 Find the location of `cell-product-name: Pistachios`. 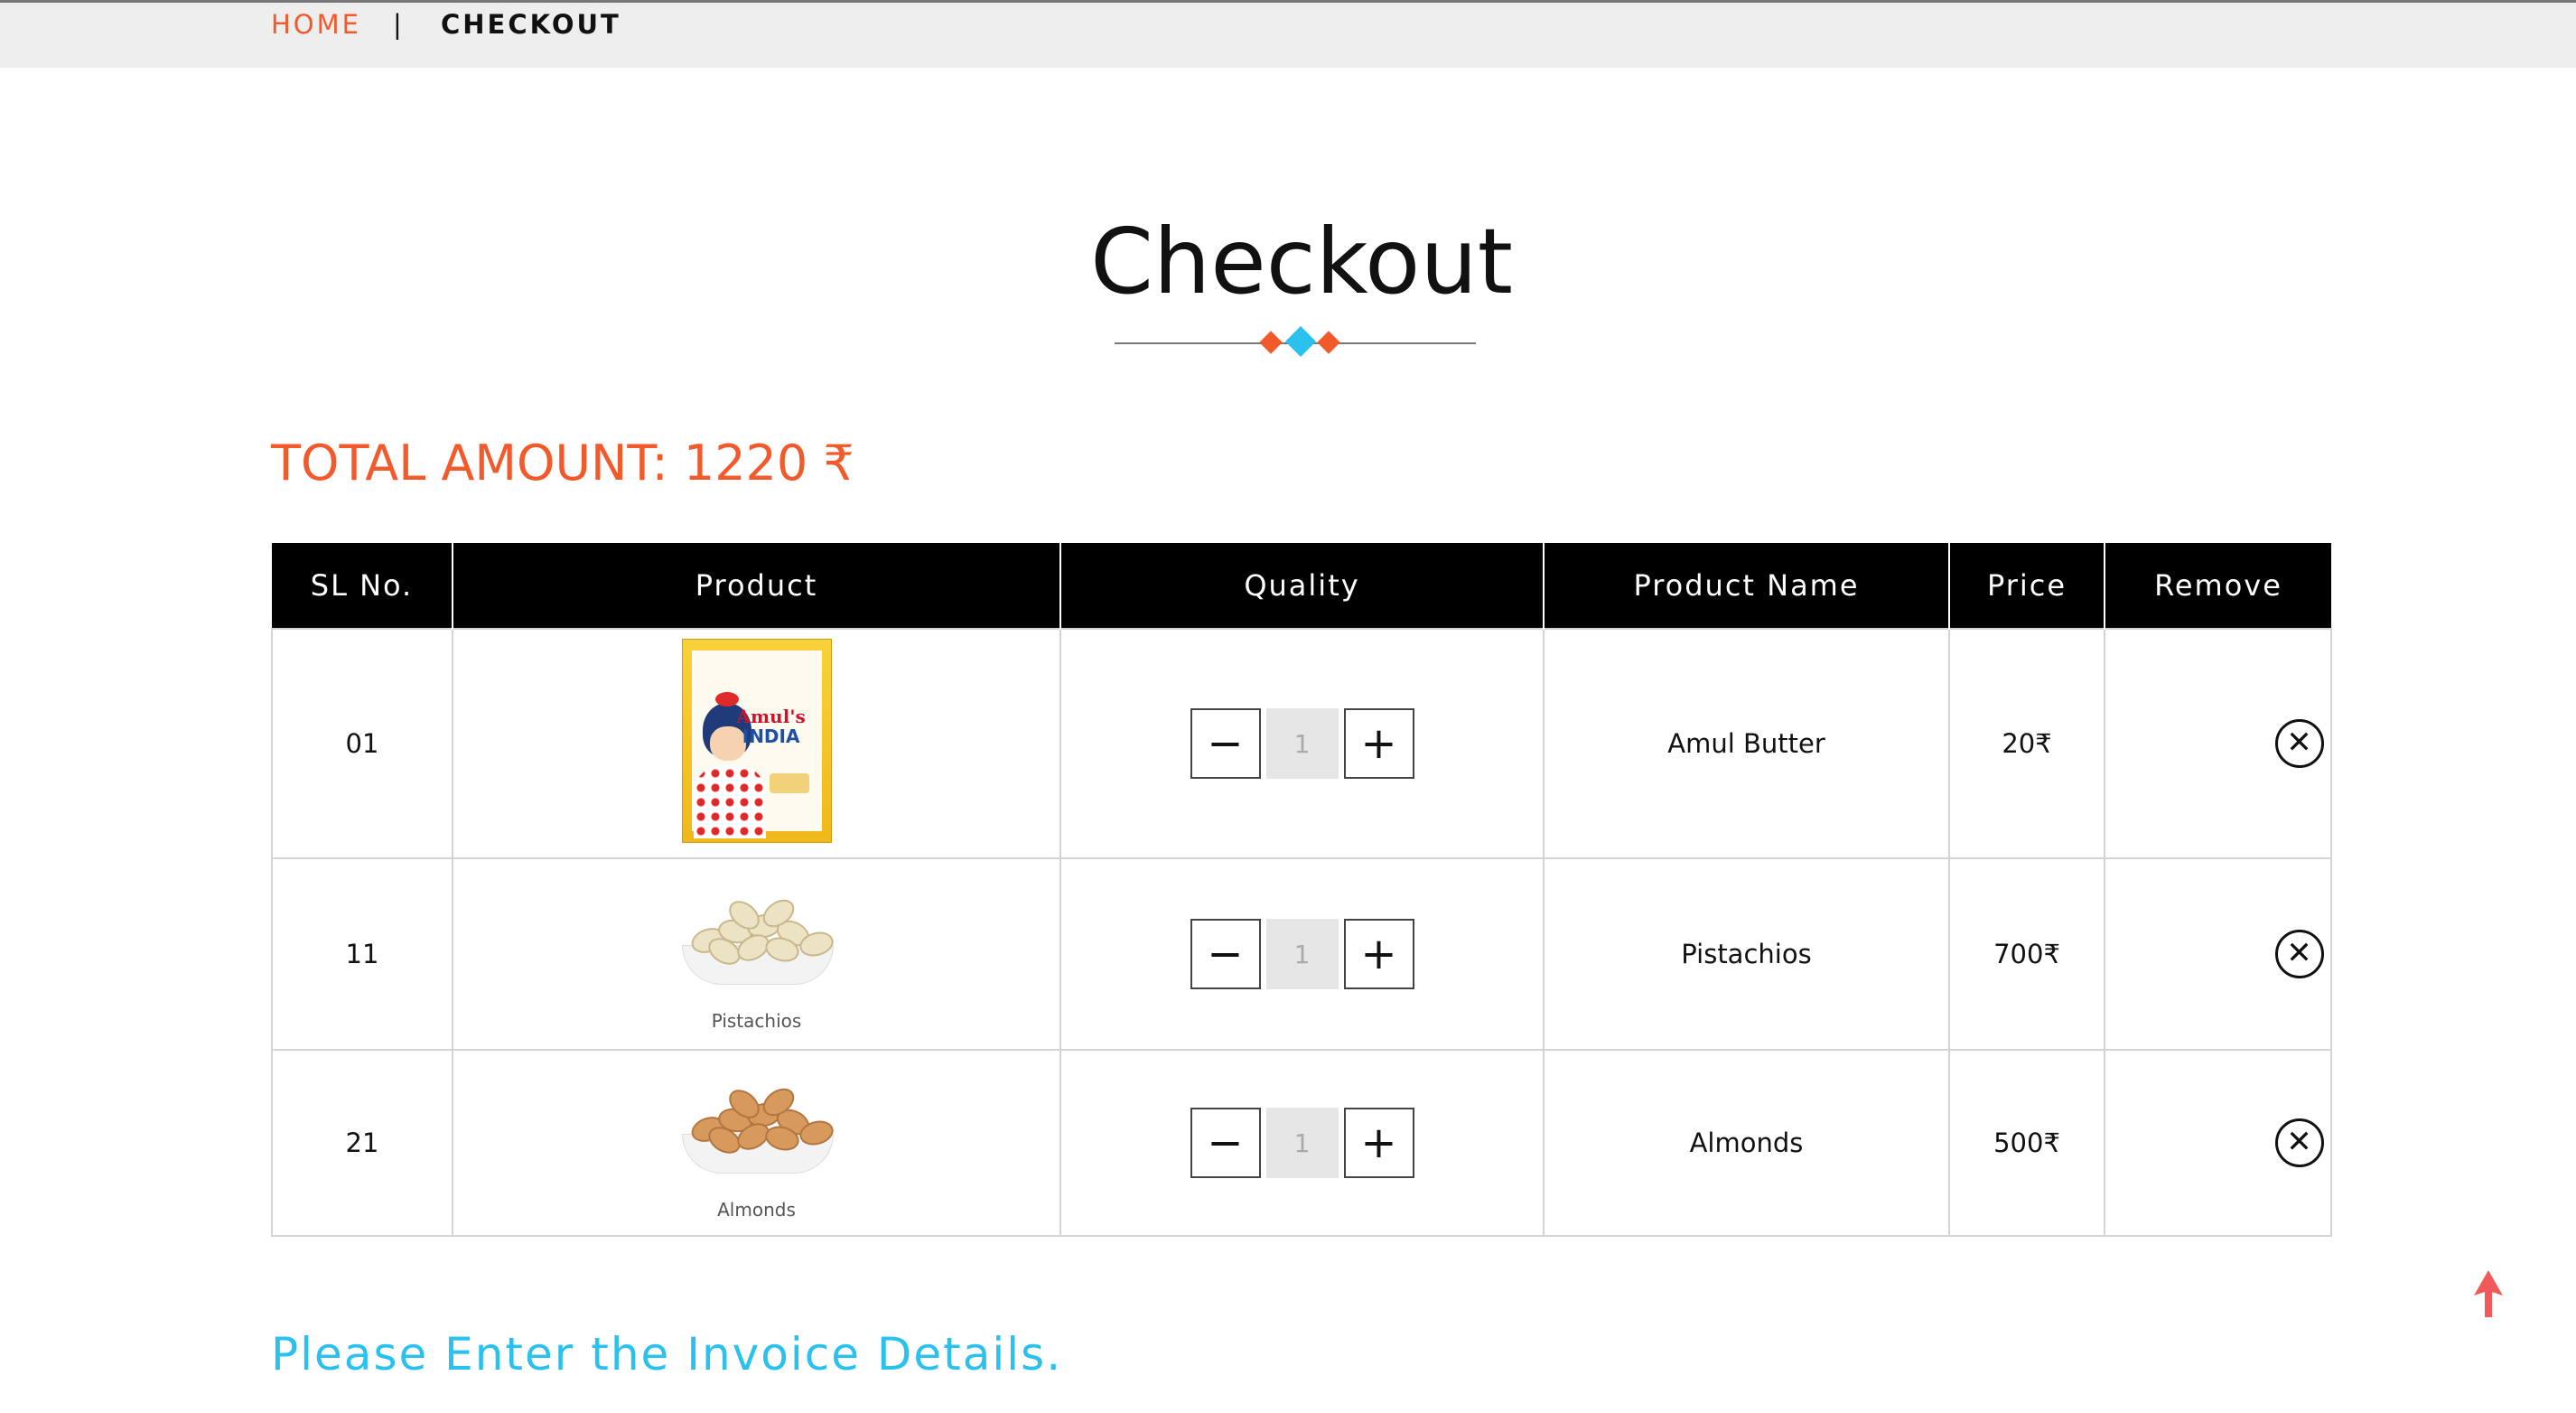

cell-product-name: Pistachios is located at coordinates (1746, 954).